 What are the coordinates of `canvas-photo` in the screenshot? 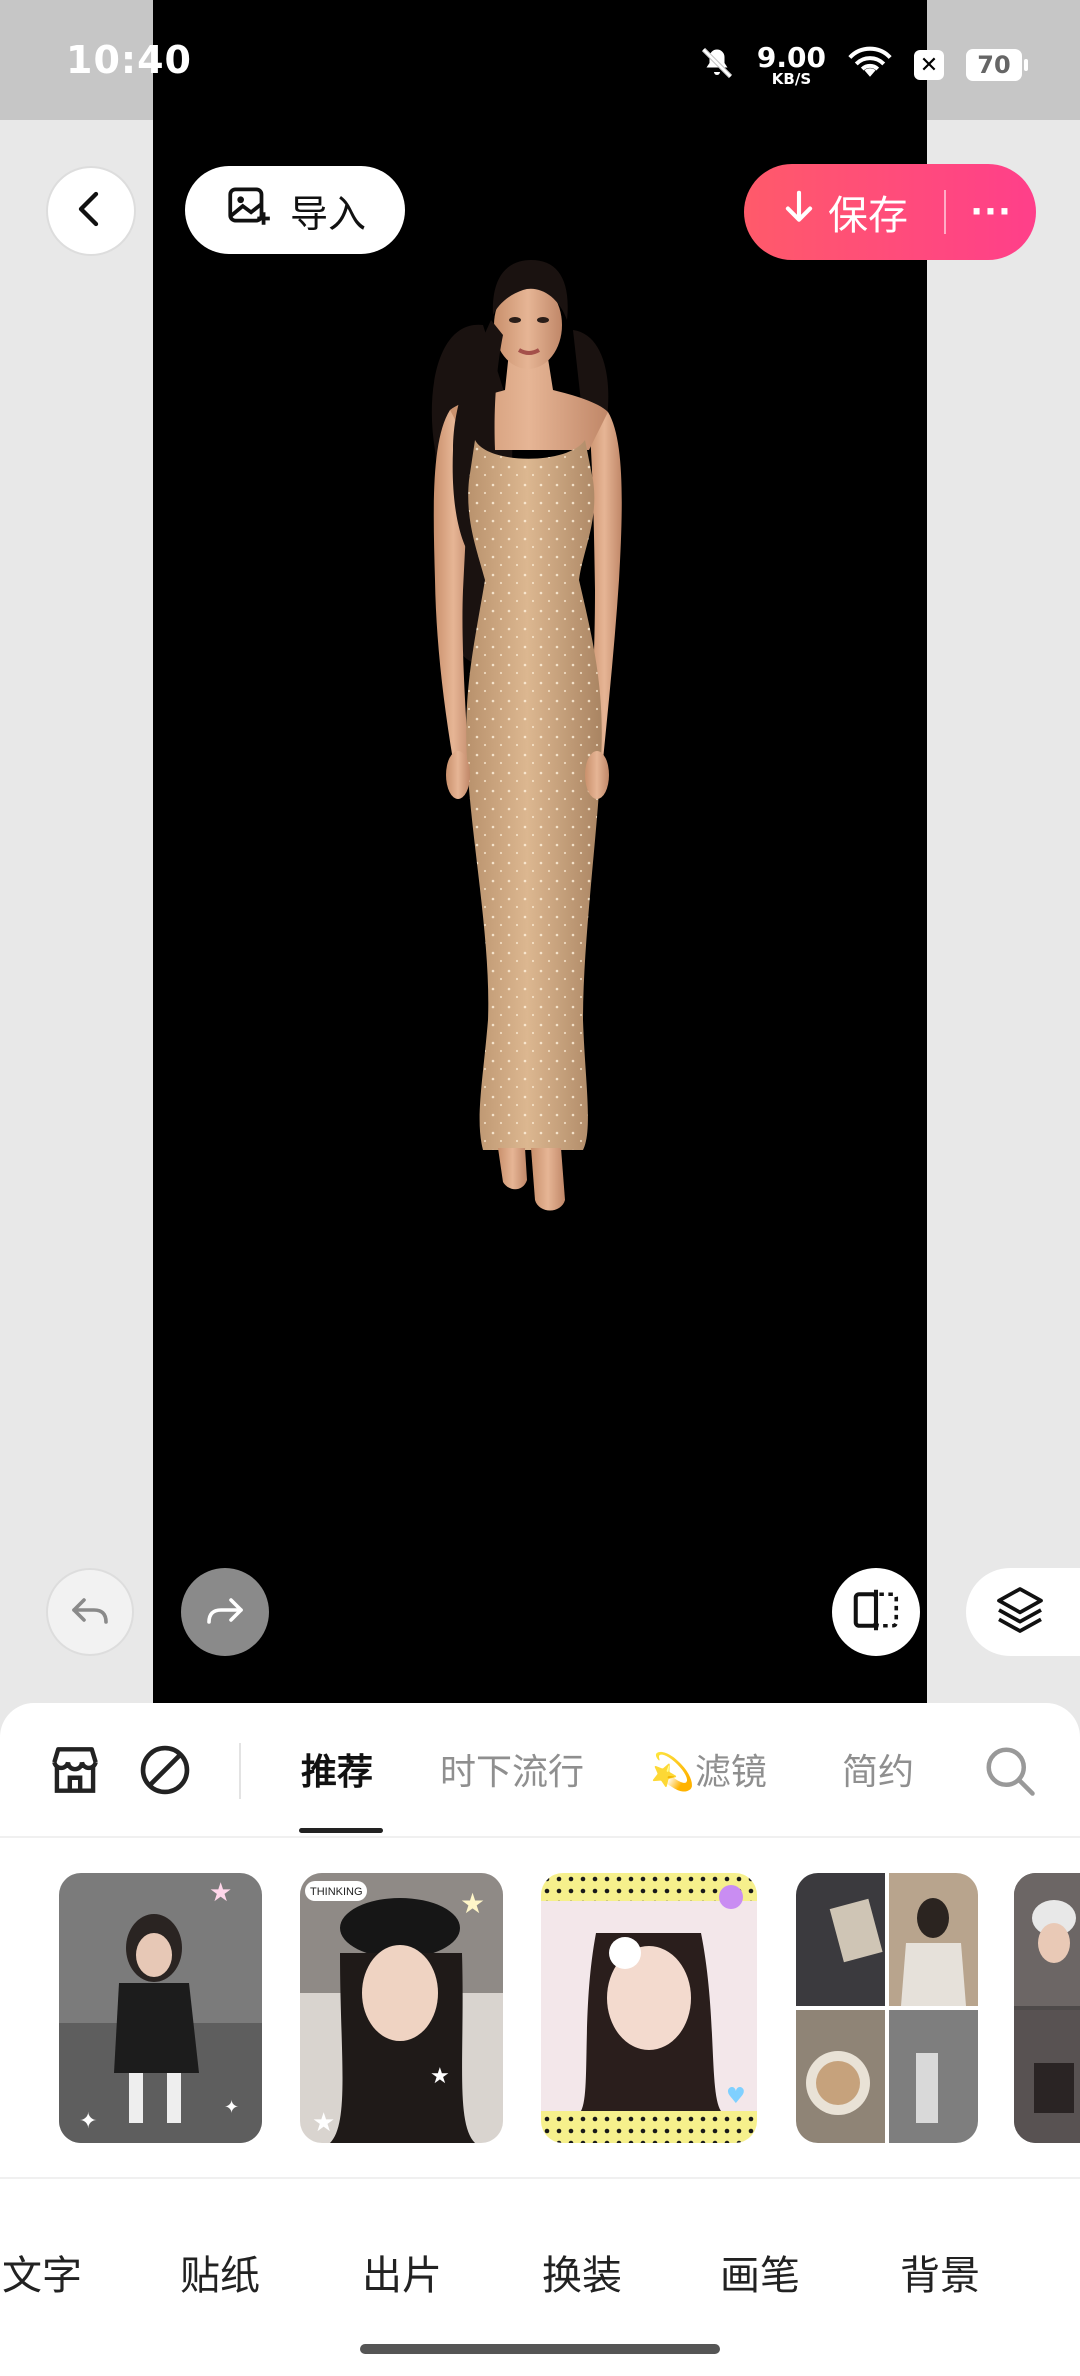 It's located at (526, 735).